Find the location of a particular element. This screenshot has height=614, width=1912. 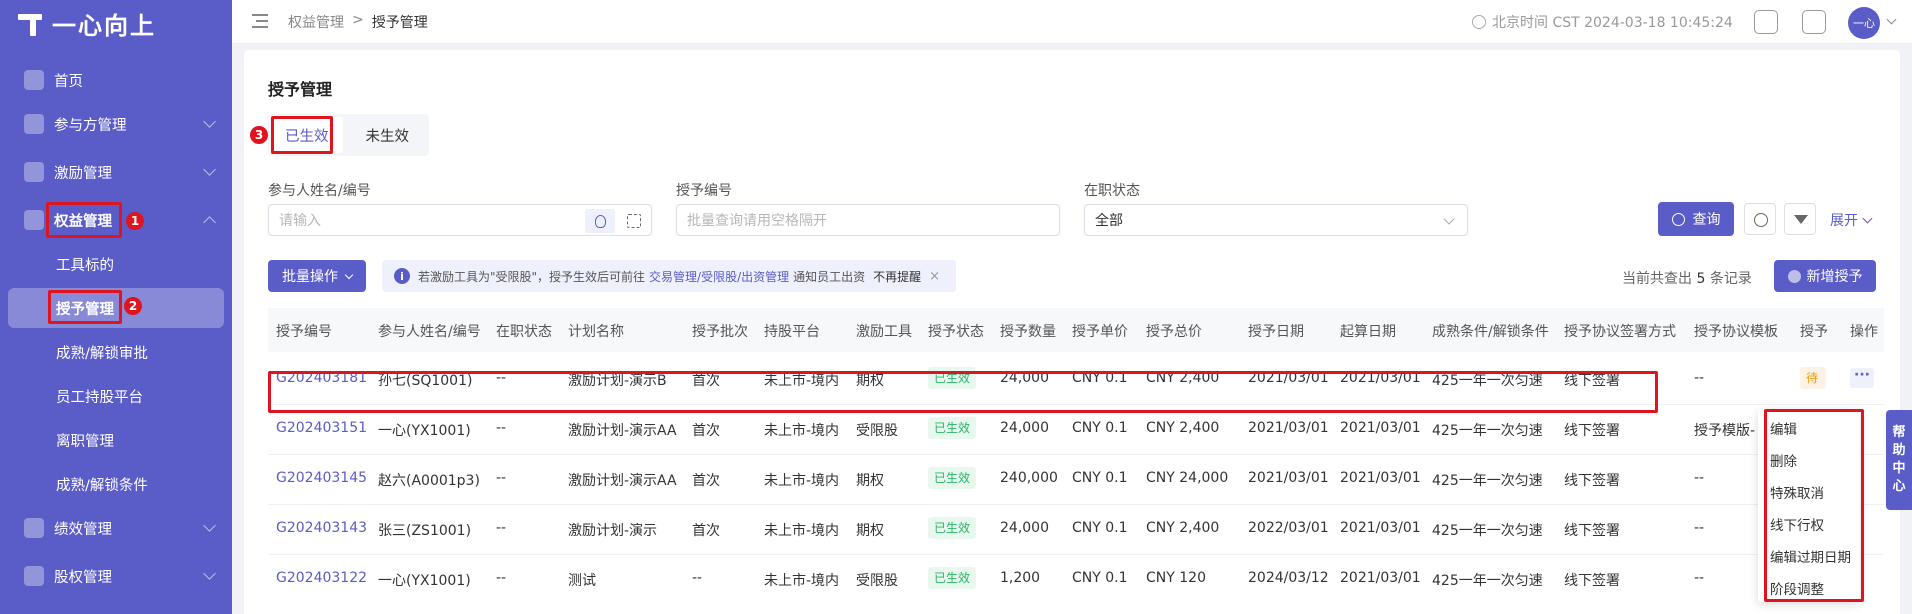

help-center-button: 帮 助 中 心 is located at coordinates (1899, 460).